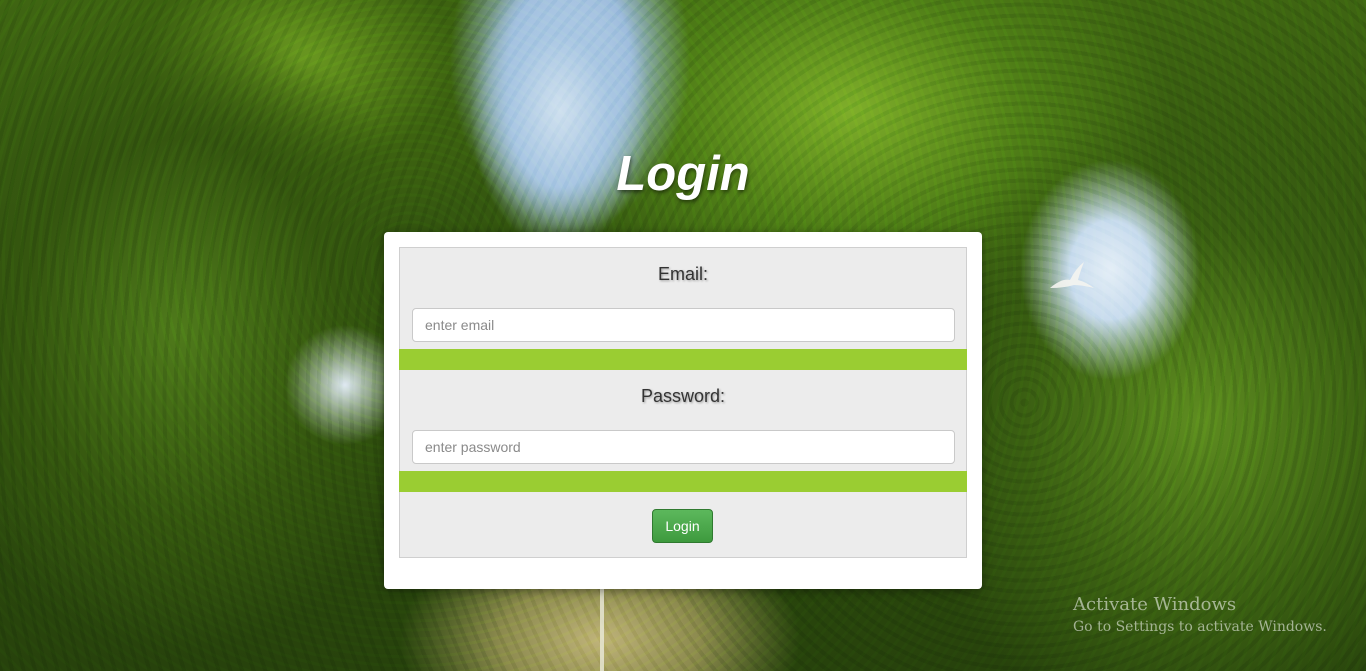 The height and width of the screenshot is (671, 1366). What do you see at coordinates (683, 447) in the screenshot?
I see `password-input` at bounding box center [683, 447].